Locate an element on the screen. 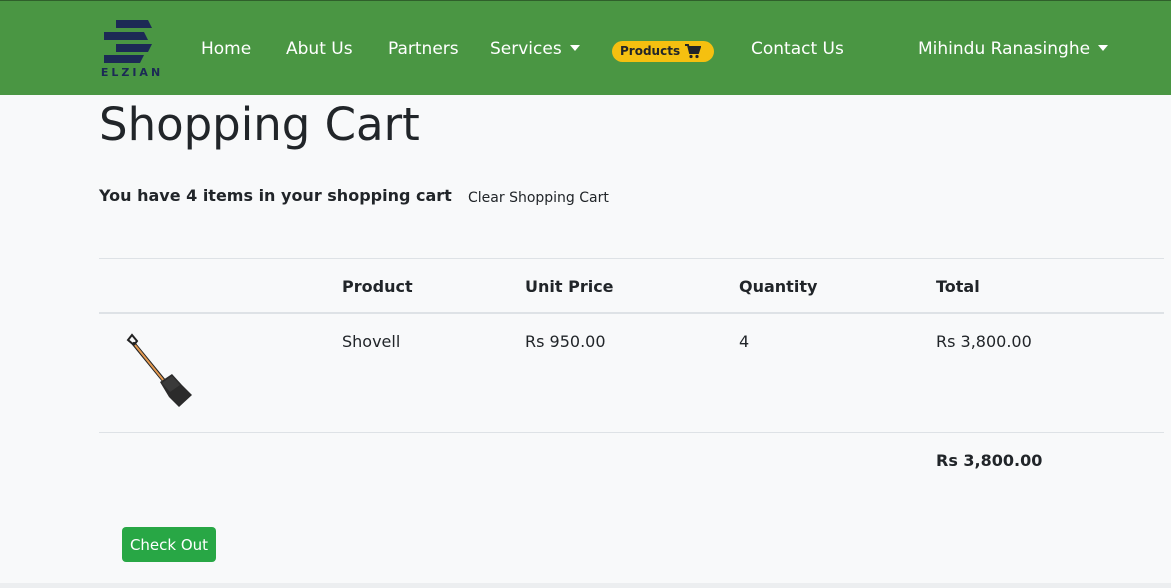  table-row-divider is located at coordinates (631, 432).